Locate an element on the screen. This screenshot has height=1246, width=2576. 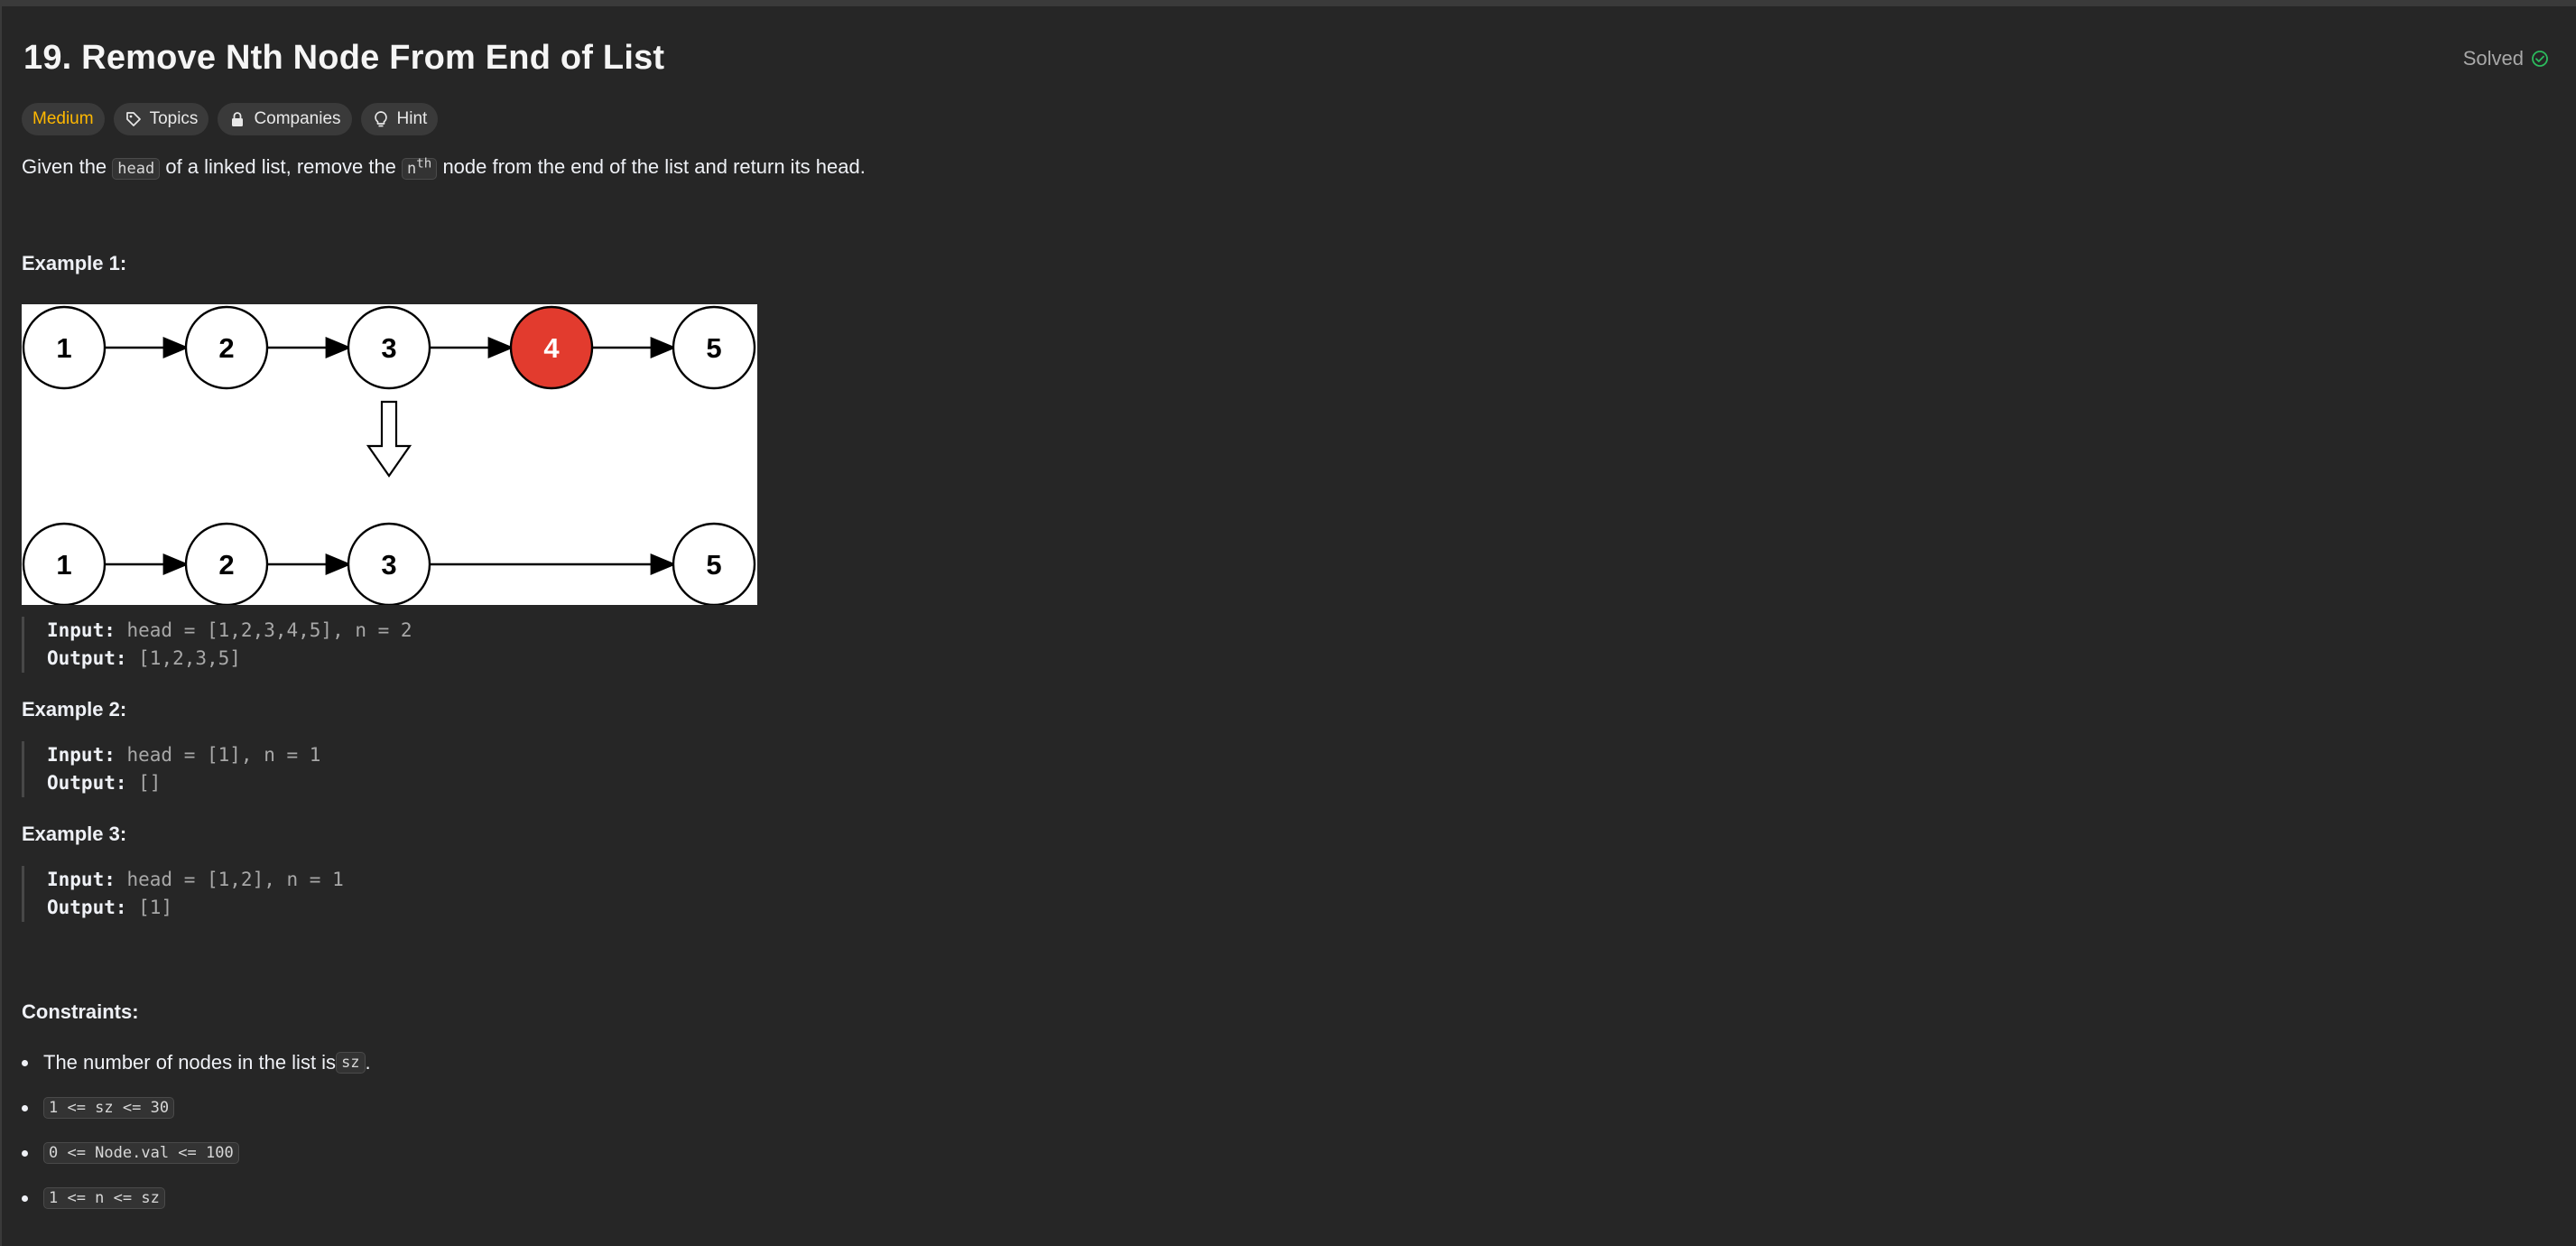
hint-button: Hint is located at coordinates (399, 119).